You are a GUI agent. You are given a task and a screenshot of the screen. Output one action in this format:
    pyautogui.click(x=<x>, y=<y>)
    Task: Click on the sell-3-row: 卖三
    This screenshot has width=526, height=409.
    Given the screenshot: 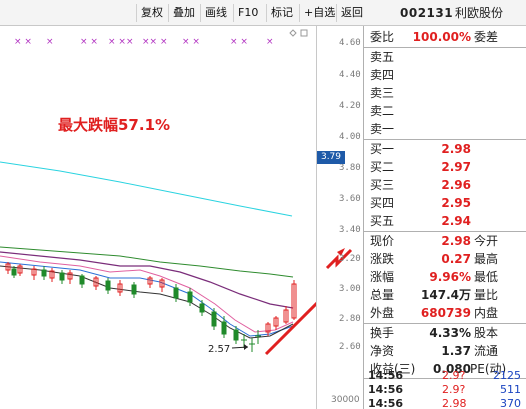 What is the action you would take?
    pyautogui.click(x=445, y=93)
    